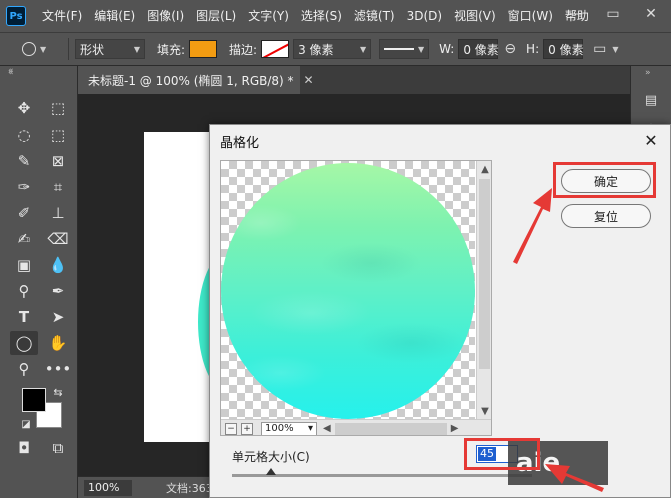 The width and height of the screenshot is (671, 498). I want to click on foreground-color-swatch, so click(34, 400).